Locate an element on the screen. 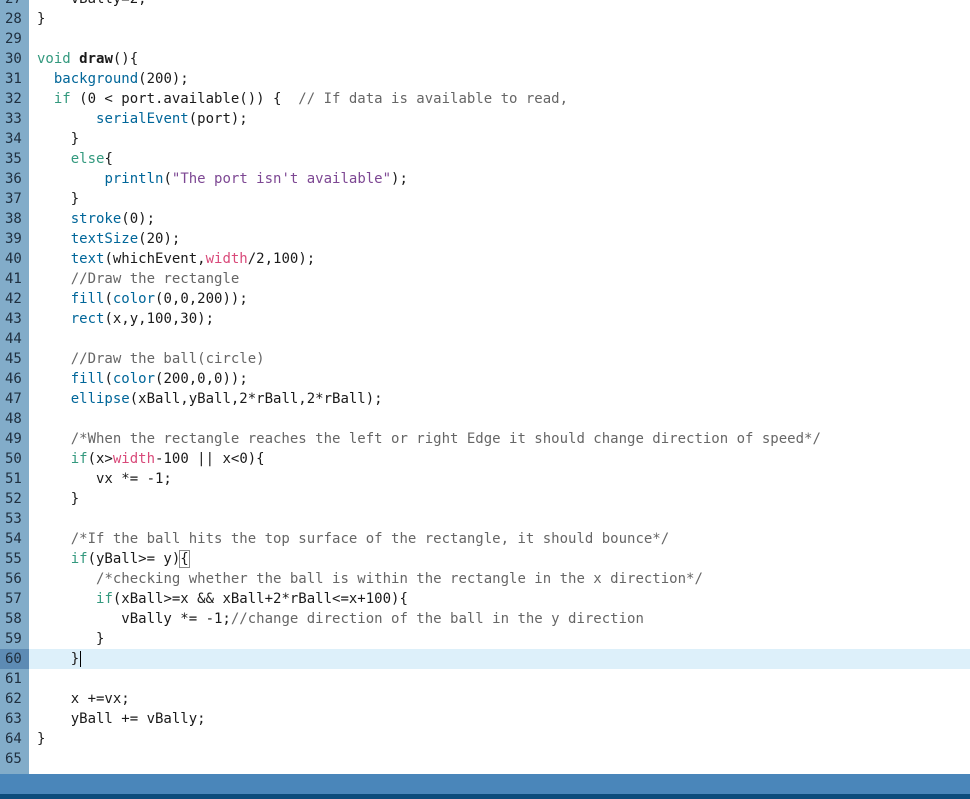 This screenshot has width=970, height=799. line-number: 64 is located at coordinates (13, 739).